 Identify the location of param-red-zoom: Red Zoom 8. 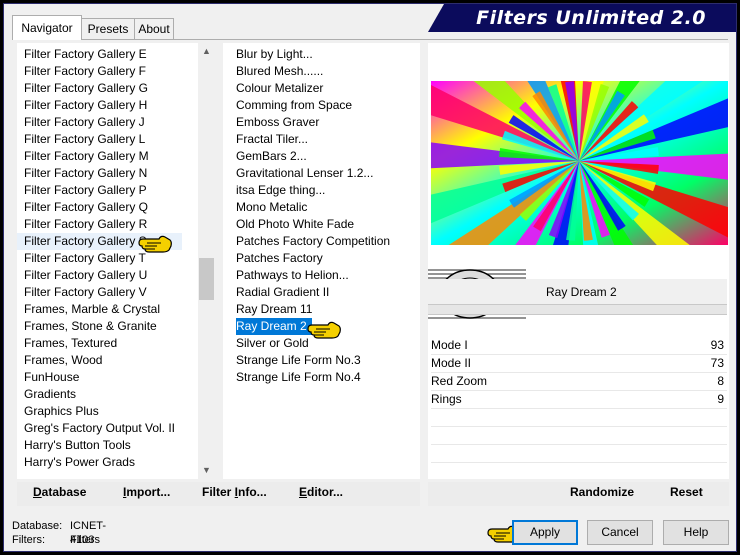
(579, 381).